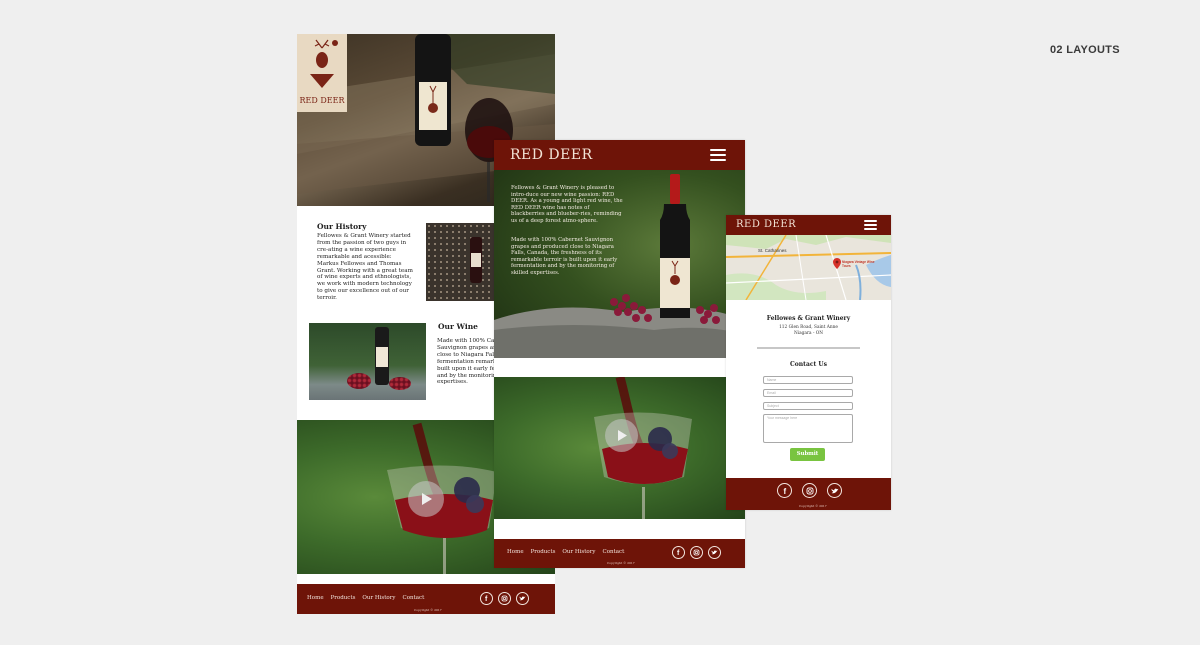 Image resolution: width=1200 pixels, height=645 pixels. Describe the element at coordinates (367, 361) in the screenshot. I see `wine-image` at that location.